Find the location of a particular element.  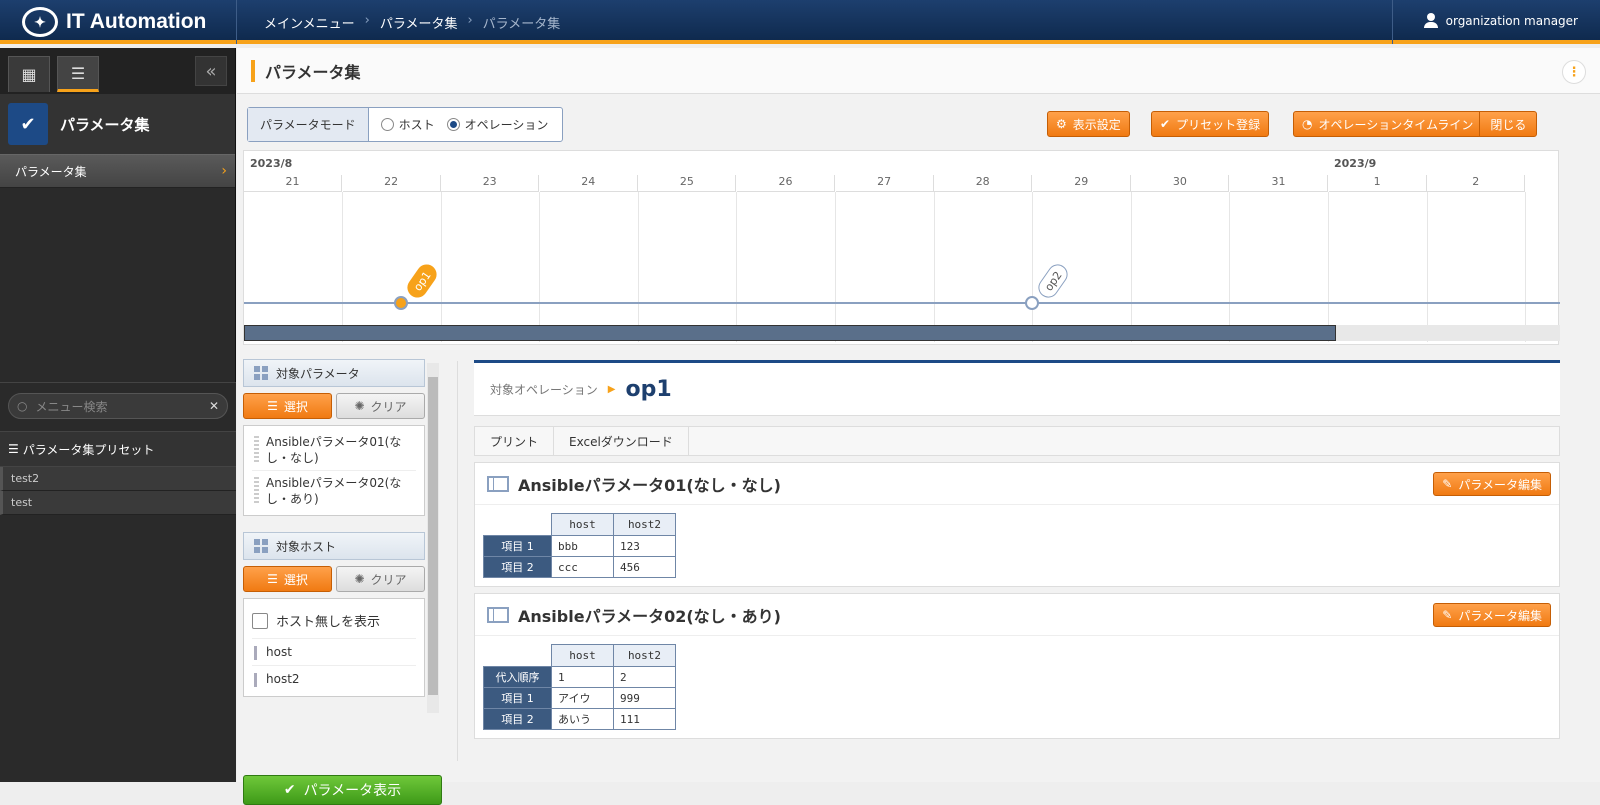

preset-item: test is located at coordinates (118, 503).